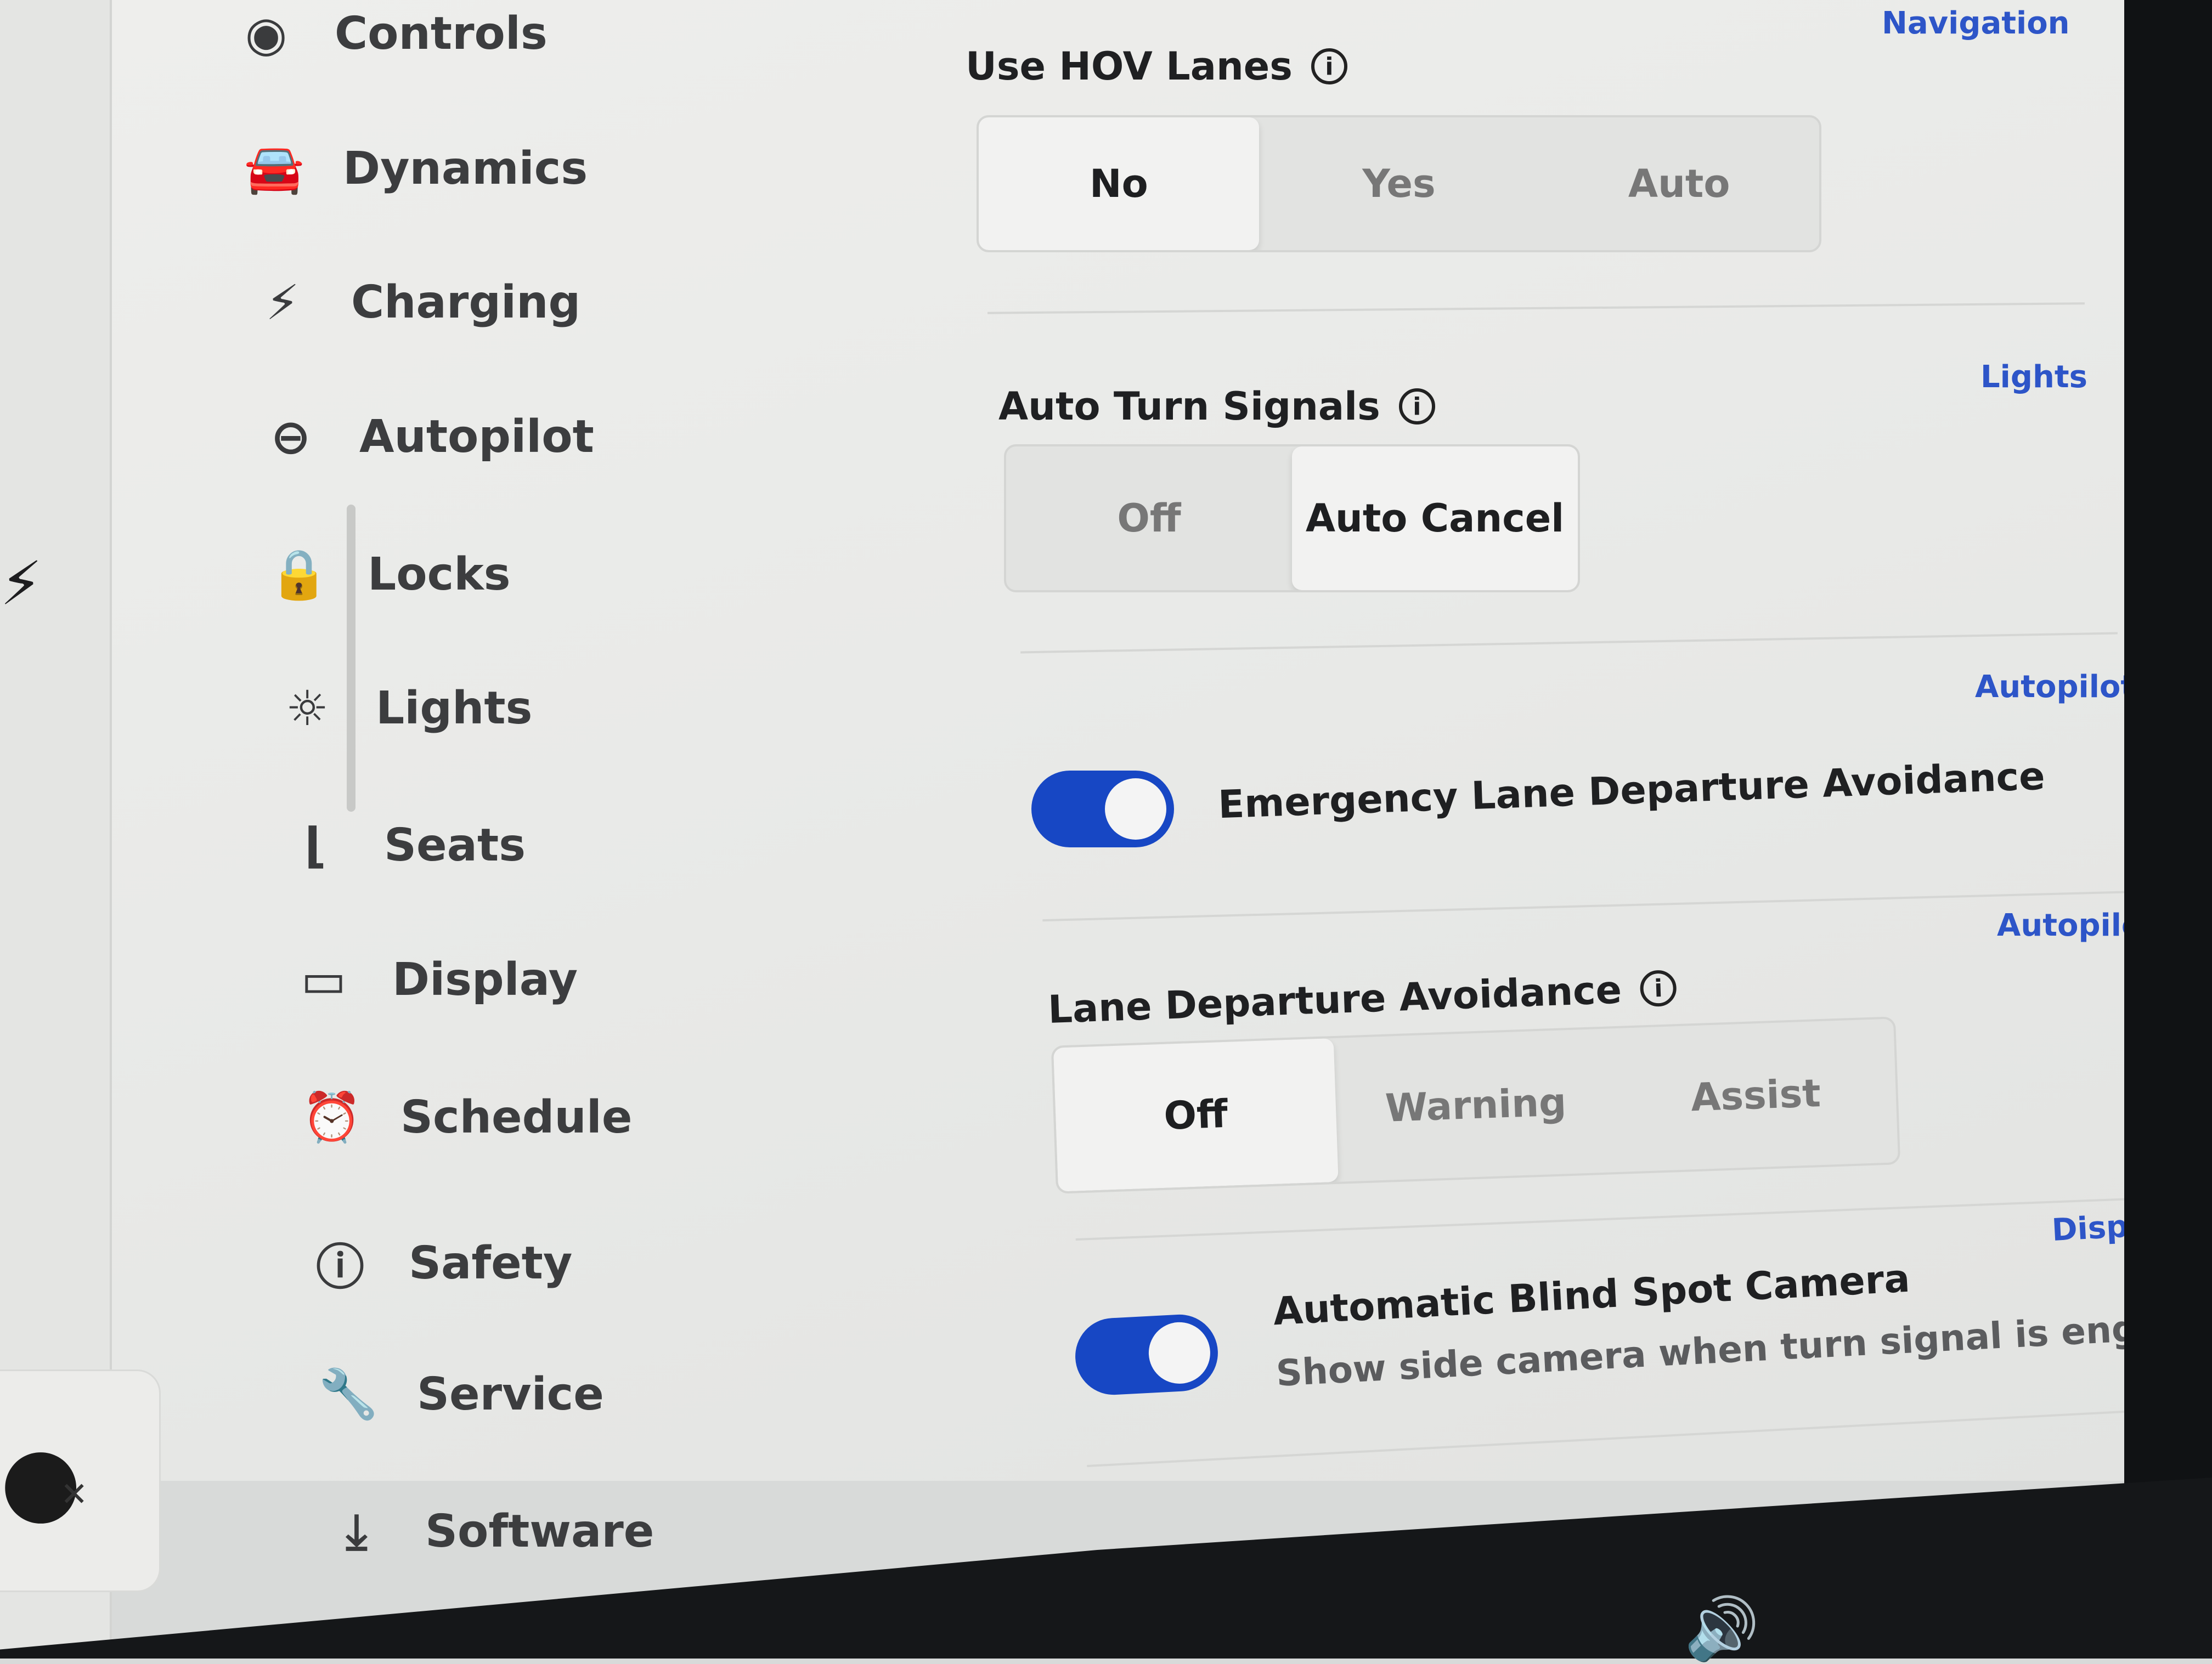  Describe the element at coordinates (357, 1531) in the screenshot. I see `download-icon: ⤓` at that location.